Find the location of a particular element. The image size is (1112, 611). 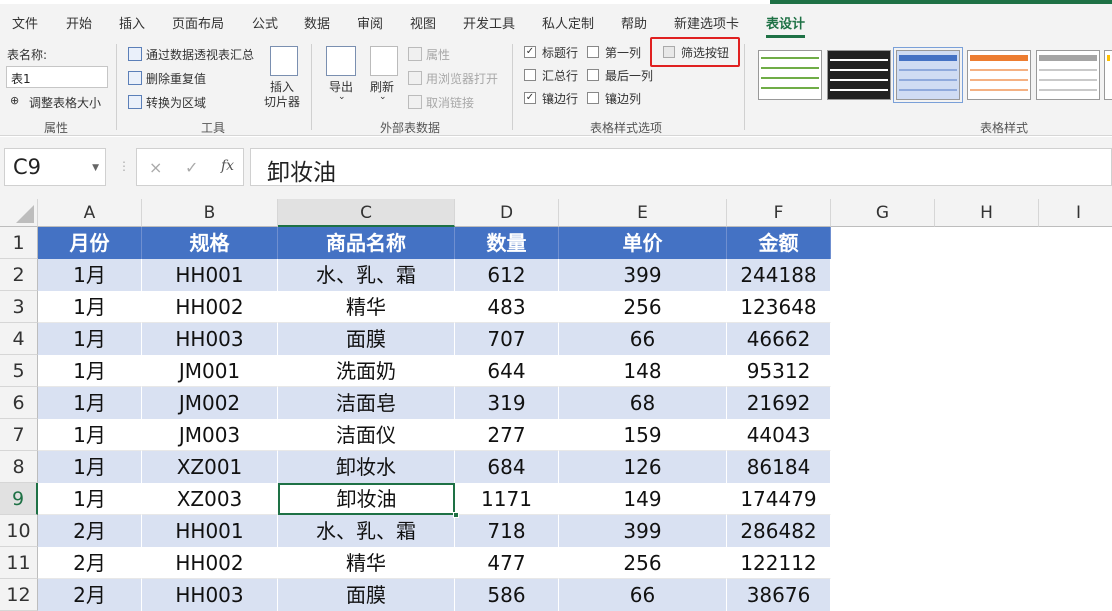

row-header-9: 9 is located at coordinates (19, 499).